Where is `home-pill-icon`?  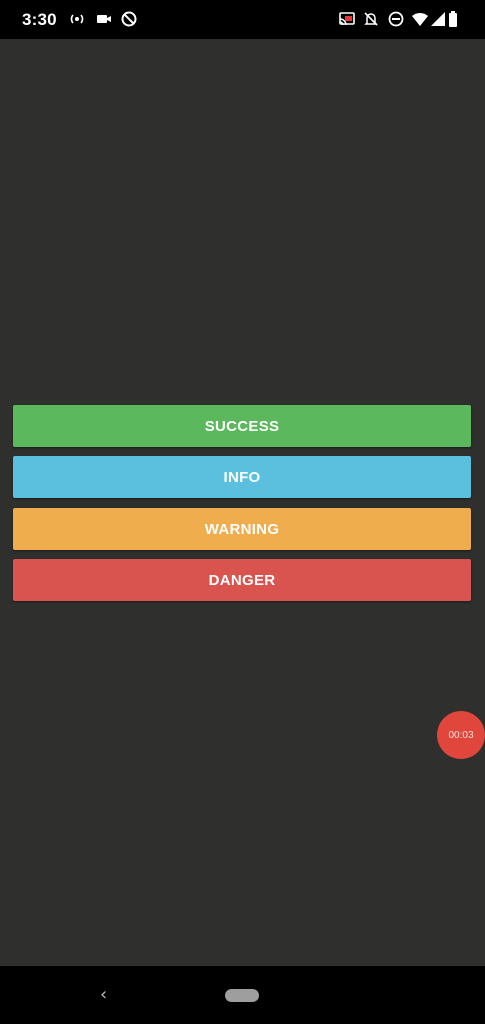 home-pill-icon is located at coordinates (242, 995).